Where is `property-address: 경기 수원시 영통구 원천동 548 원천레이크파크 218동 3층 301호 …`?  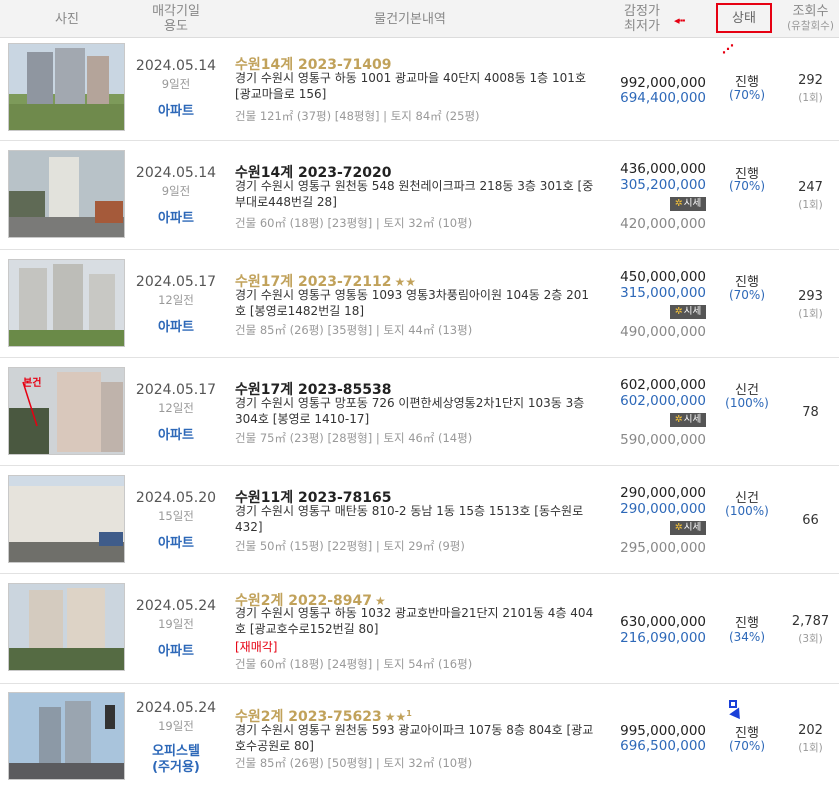
property-address: 경기 수원시 영통구 원천동 548 원천레이크파크 218동 3층 301호 … is located at coordinates (414, 194).